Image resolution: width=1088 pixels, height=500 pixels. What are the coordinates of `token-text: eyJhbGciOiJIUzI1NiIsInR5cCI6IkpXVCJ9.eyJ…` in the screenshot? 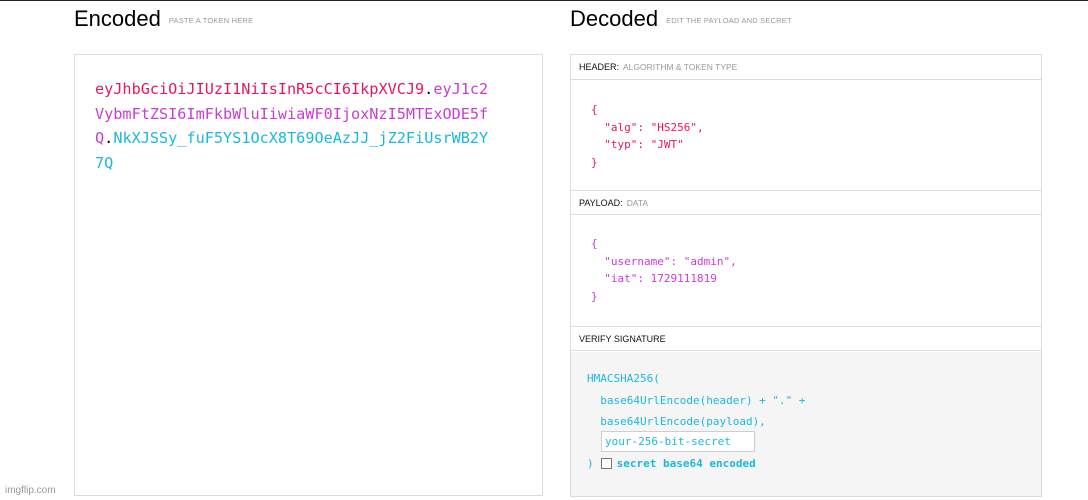 It's located at (295, 126).